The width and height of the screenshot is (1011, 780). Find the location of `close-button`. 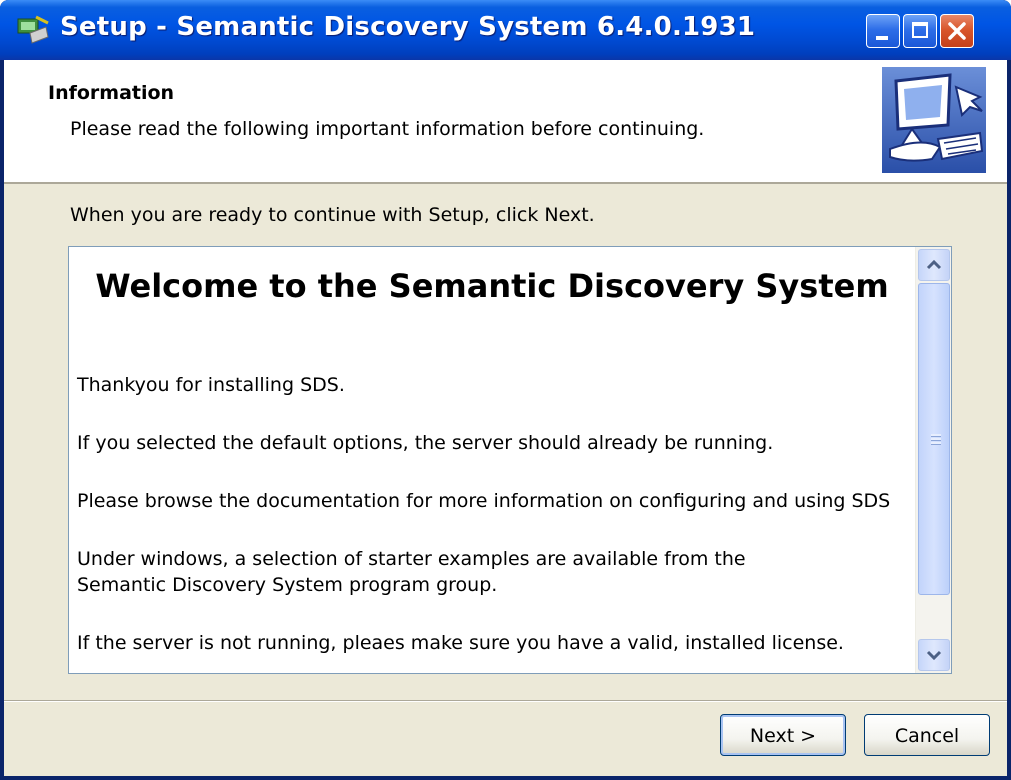

close-button is located at coordinates (957, 31).